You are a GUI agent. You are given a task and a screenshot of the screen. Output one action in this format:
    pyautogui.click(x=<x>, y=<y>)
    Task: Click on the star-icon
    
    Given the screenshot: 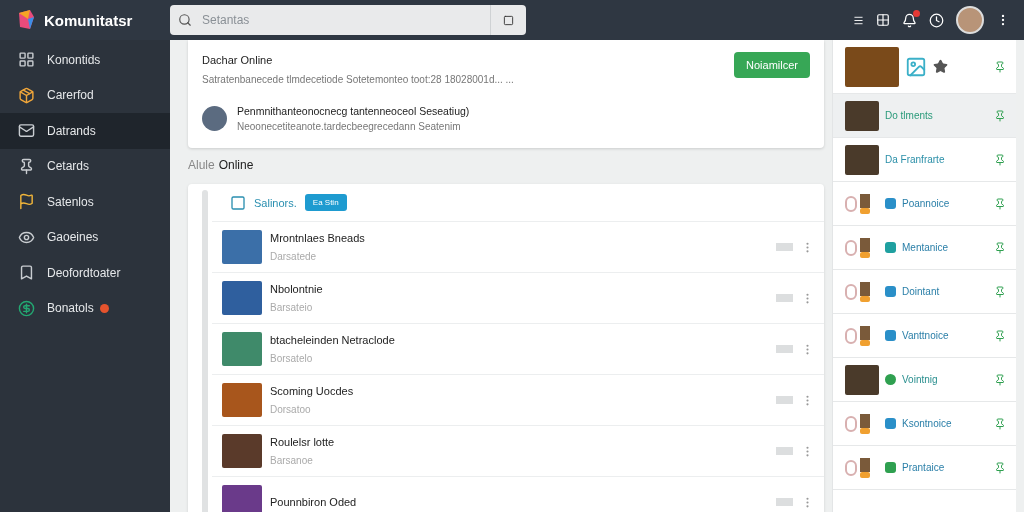 What is the action you would take?
    pyautogui.click(x=940, y=66)
    